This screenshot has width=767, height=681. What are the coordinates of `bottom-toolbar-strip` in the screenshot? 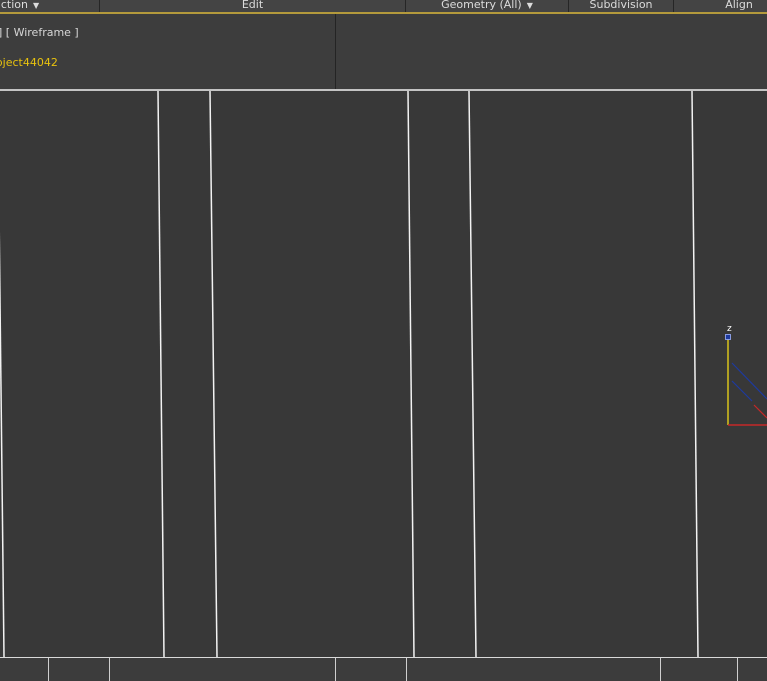 It's located at (383, 669).